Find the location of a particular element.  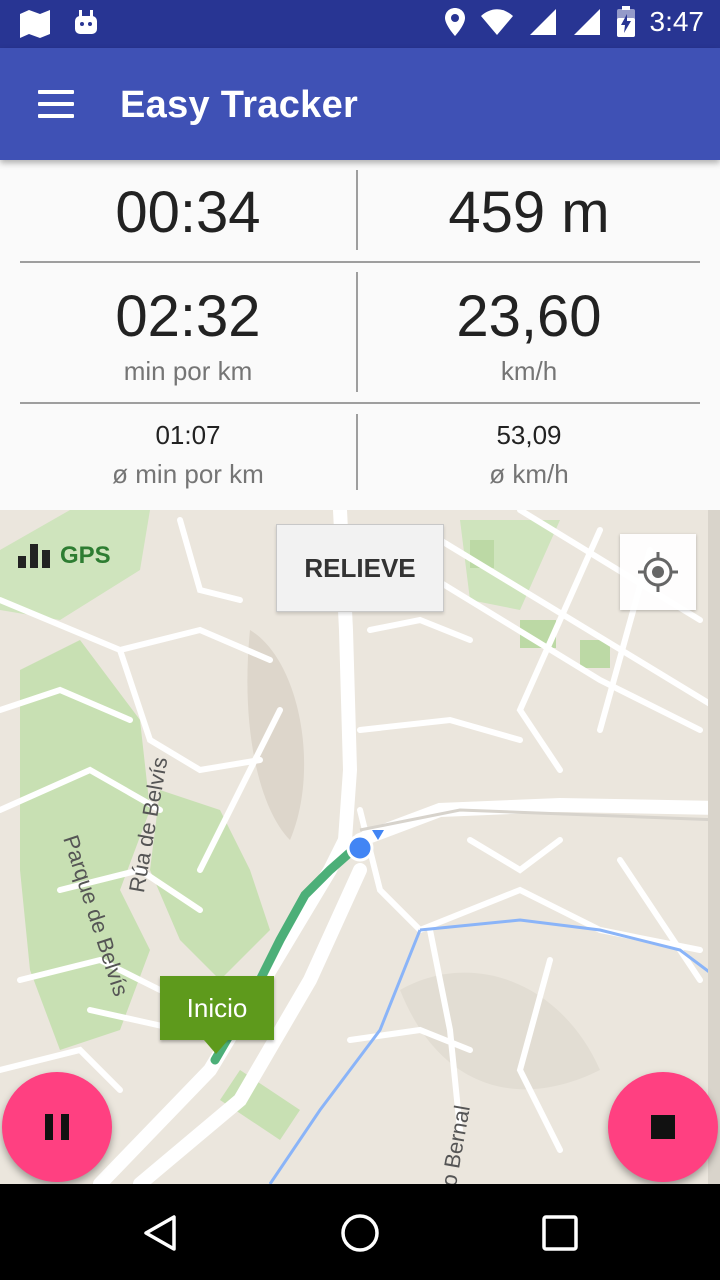

signal-icon is located at coordinates (542, 22).